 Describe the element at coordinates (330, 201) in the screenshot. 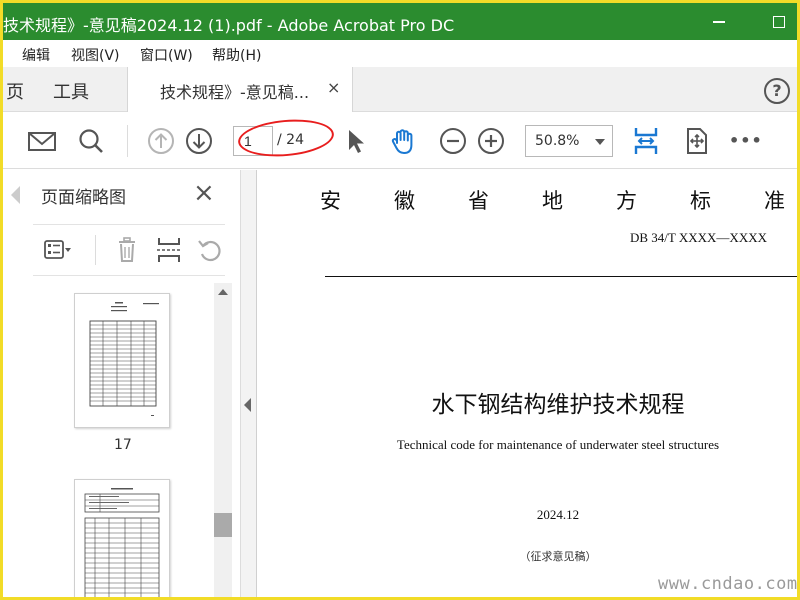

I see `header-char: 安` at that location.